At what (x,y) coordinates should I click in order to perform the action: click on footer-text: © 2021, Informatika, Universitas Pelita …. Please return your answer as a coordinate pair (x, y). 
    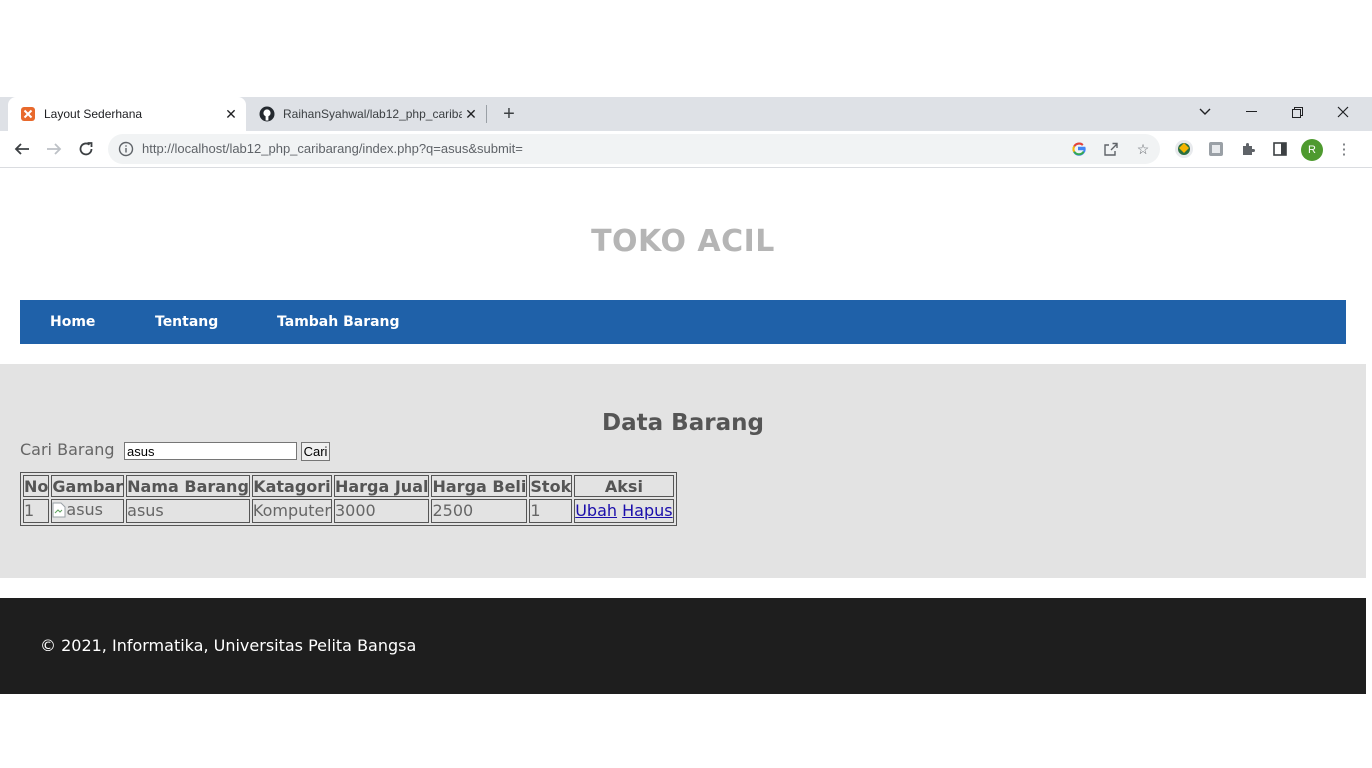
    Looking at the image, I should click on (228, 645).